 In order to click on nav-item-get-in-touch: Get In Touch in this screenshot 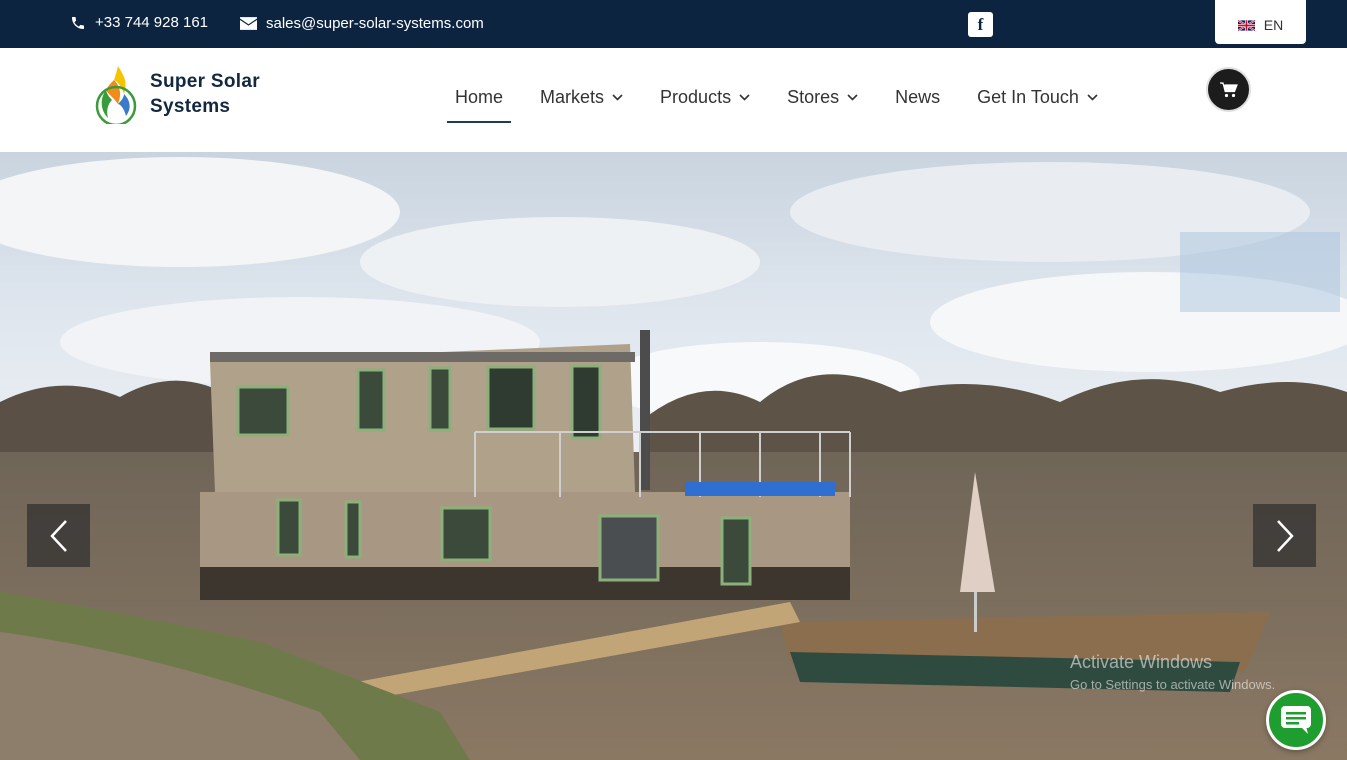, I will do `click(1037, 97)`.